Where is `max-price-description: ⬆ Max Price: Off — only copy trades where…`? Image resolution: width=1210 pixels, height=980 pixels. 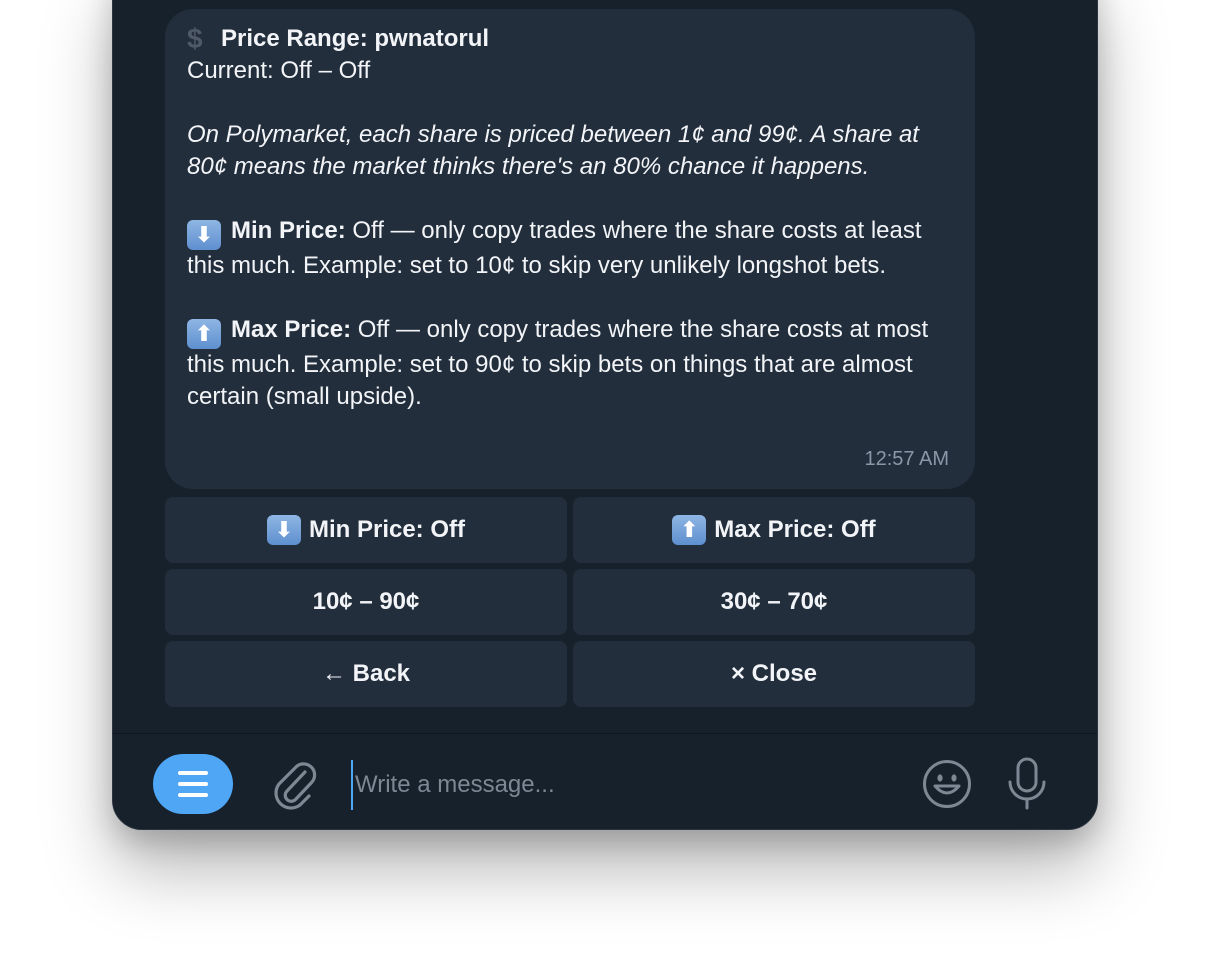 max-price-description: ⬆ Max Price: Off — only copy trades where… is located at coordinates (570, 363).